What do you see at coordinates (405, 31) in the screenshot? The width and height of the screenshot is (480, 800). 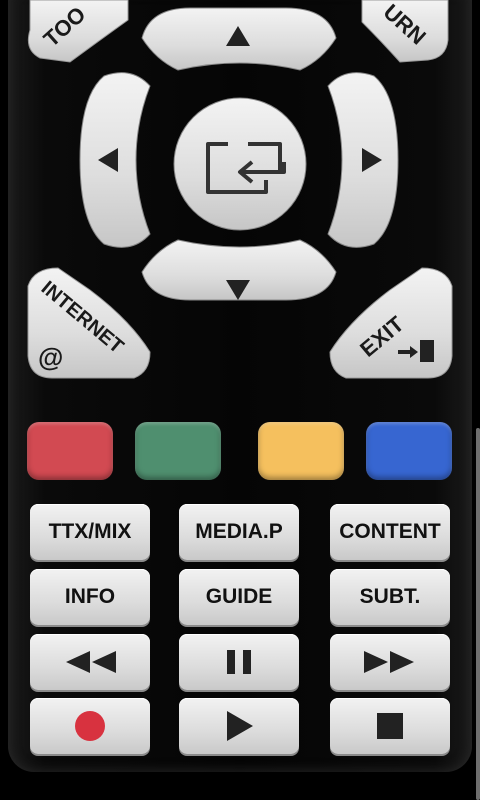 I see `return-button: URN` at bounding box center [405, 31].